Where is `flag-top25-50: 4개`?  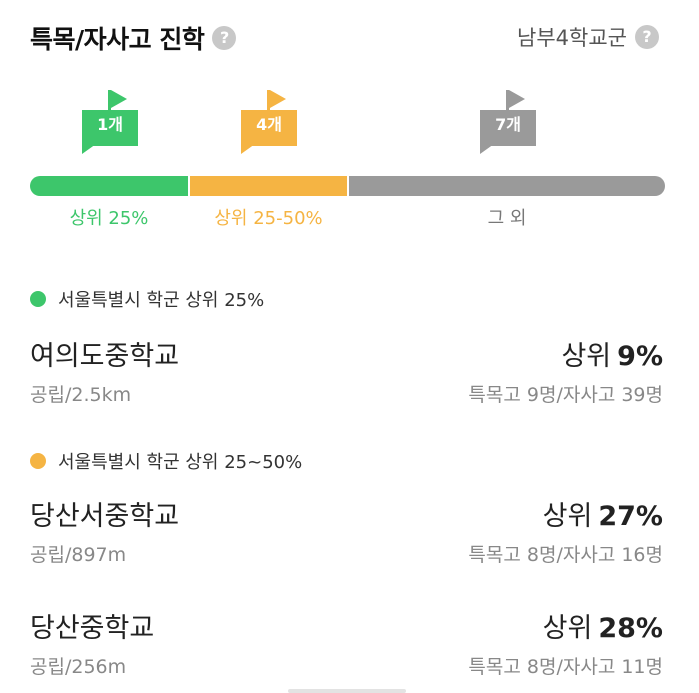 flag-top25-50: 4개 is located at coordinates (269, 122).